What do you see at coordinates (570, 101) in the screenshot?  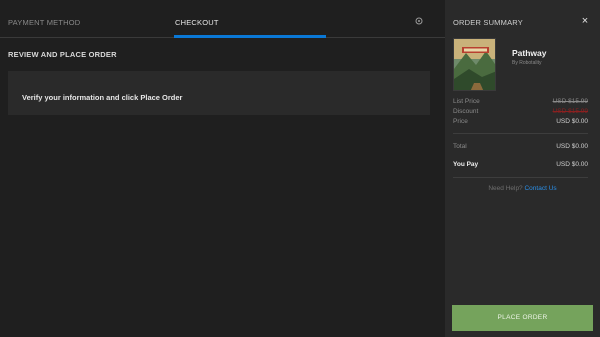 I see `list-price-value: USD $15.99` at bounding box center [570, 101].